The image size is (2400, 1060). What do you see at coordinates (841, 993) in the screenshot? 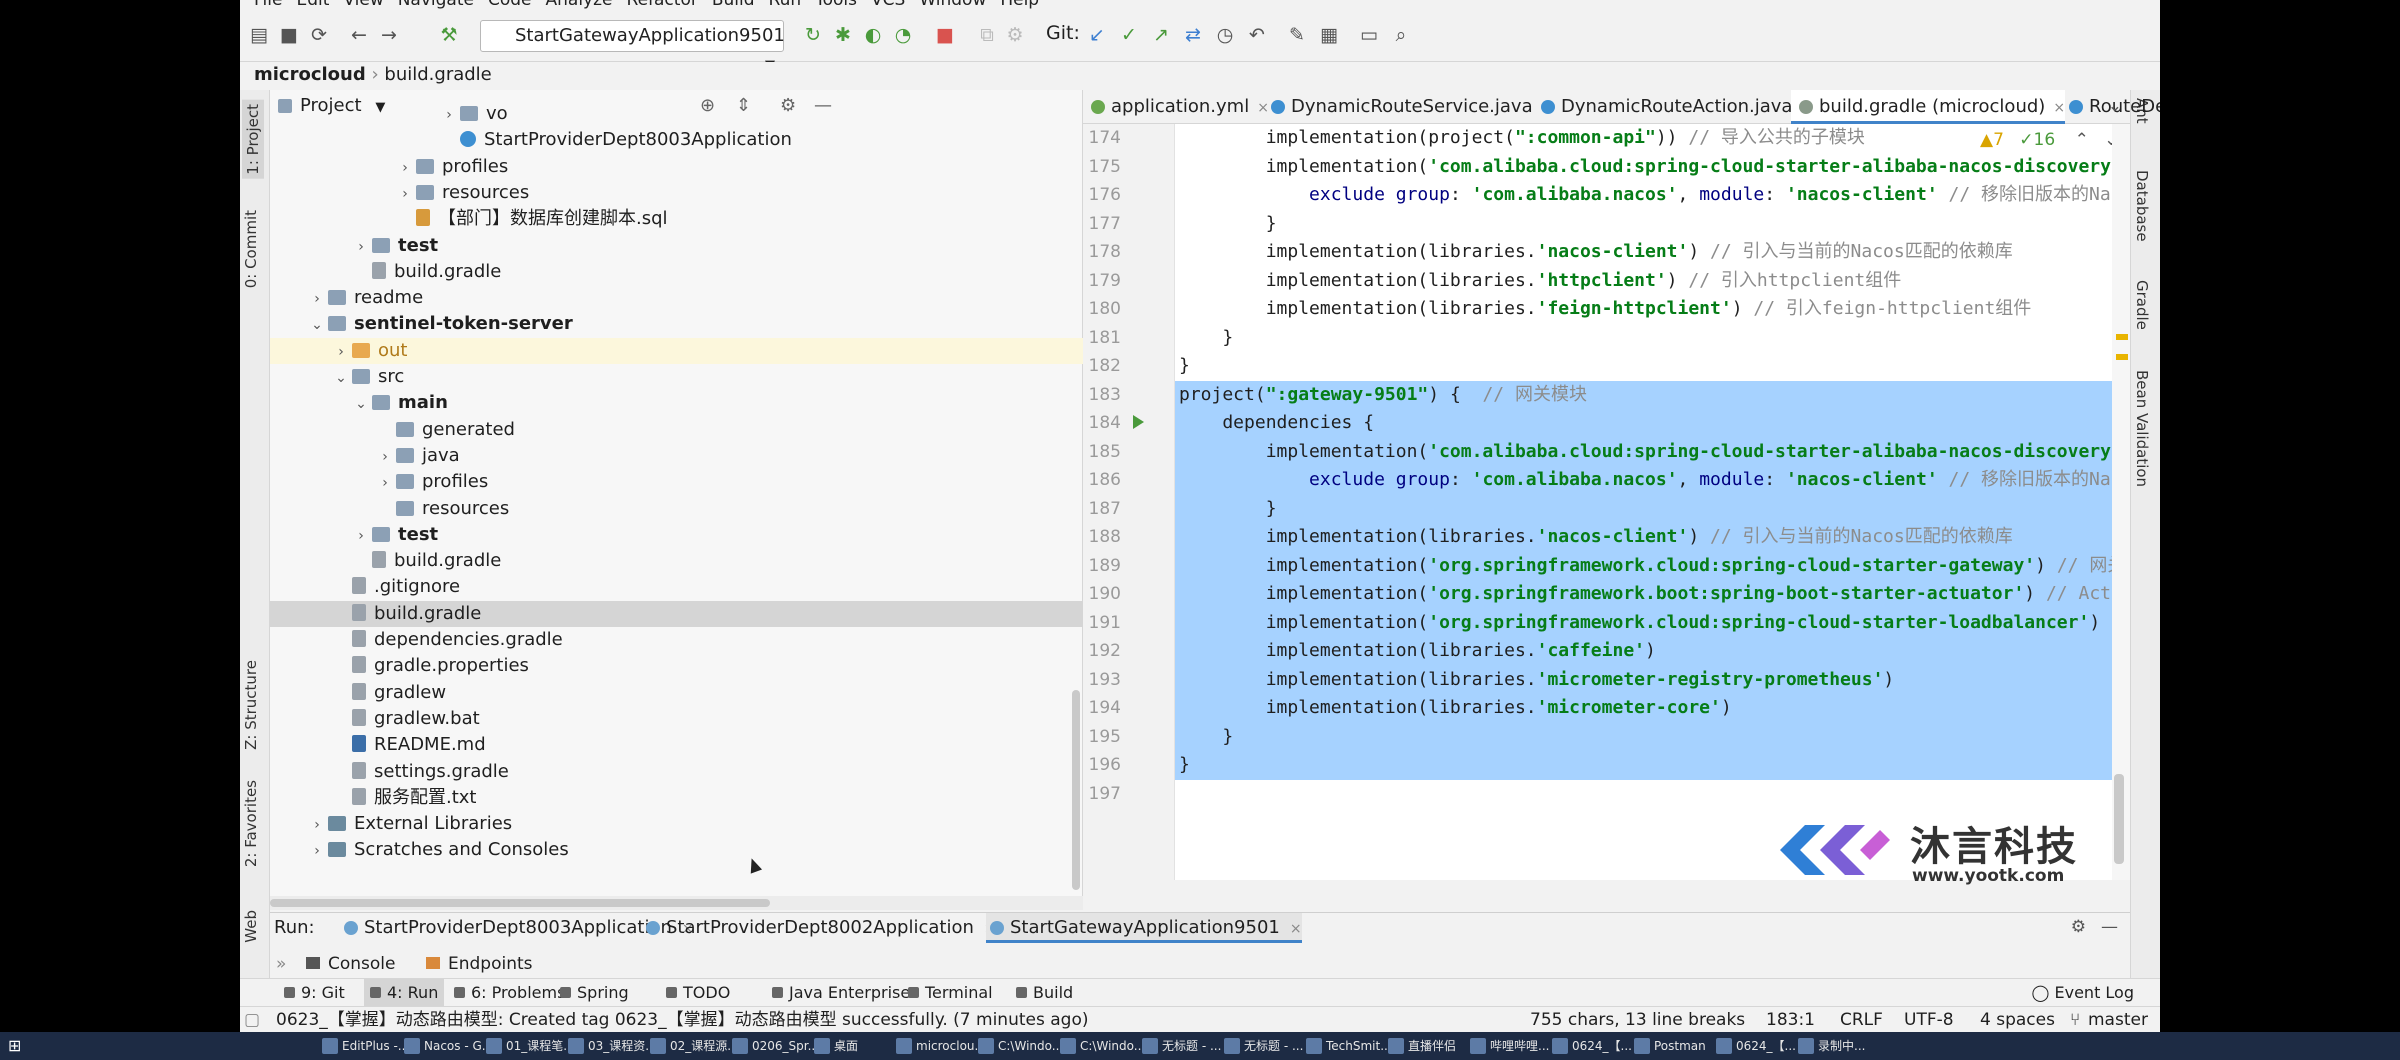
I see `tool-window-button: Java Enterprise` at bounding box center [841, 993].